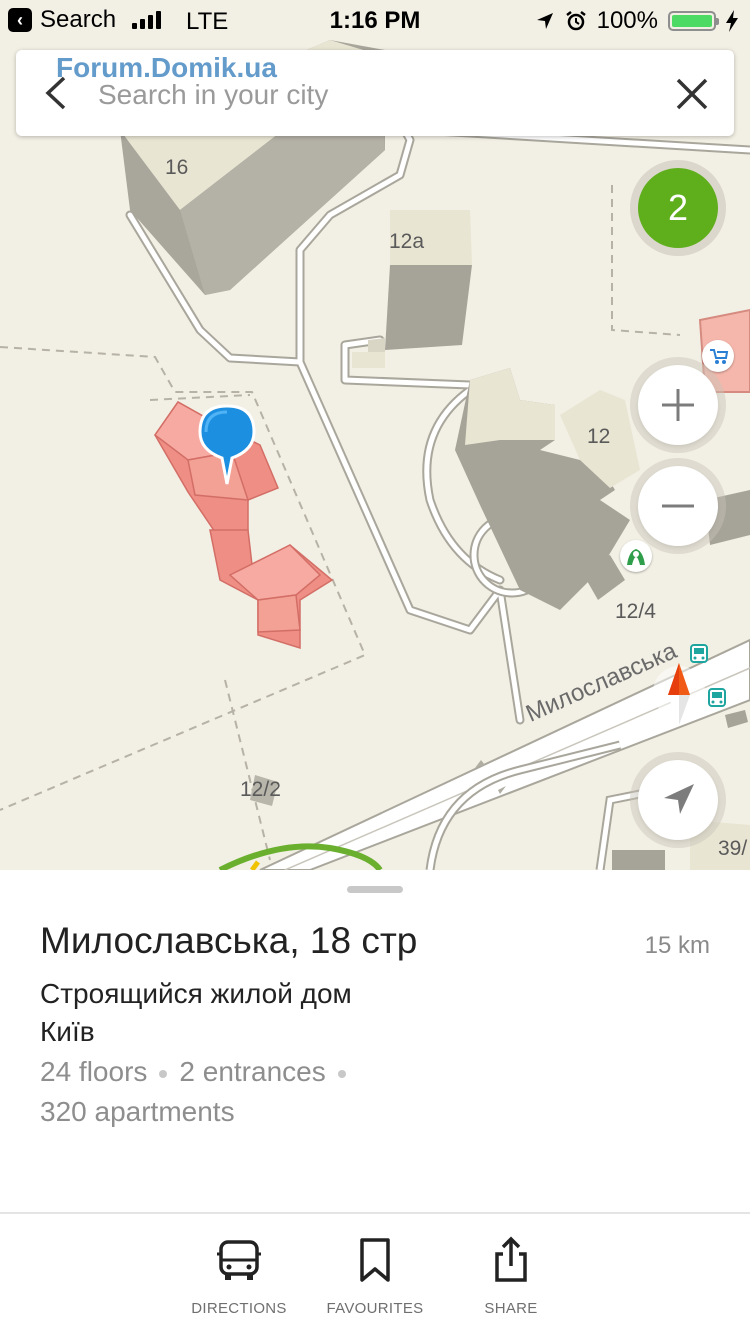  Describe the element at coordinates (177, 167) in the screenshot. I see `building-label: 16` at that location.